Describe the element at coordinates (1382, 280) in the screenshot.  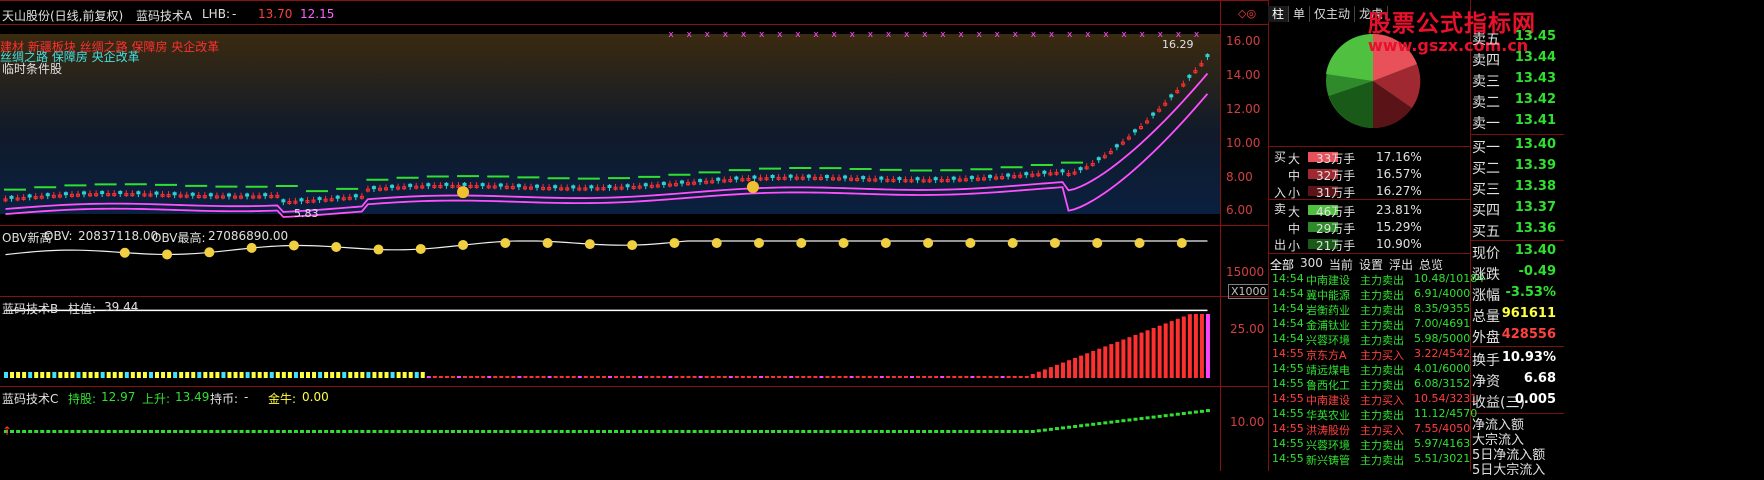
I see `tick-action: 主力卖出` at that location.